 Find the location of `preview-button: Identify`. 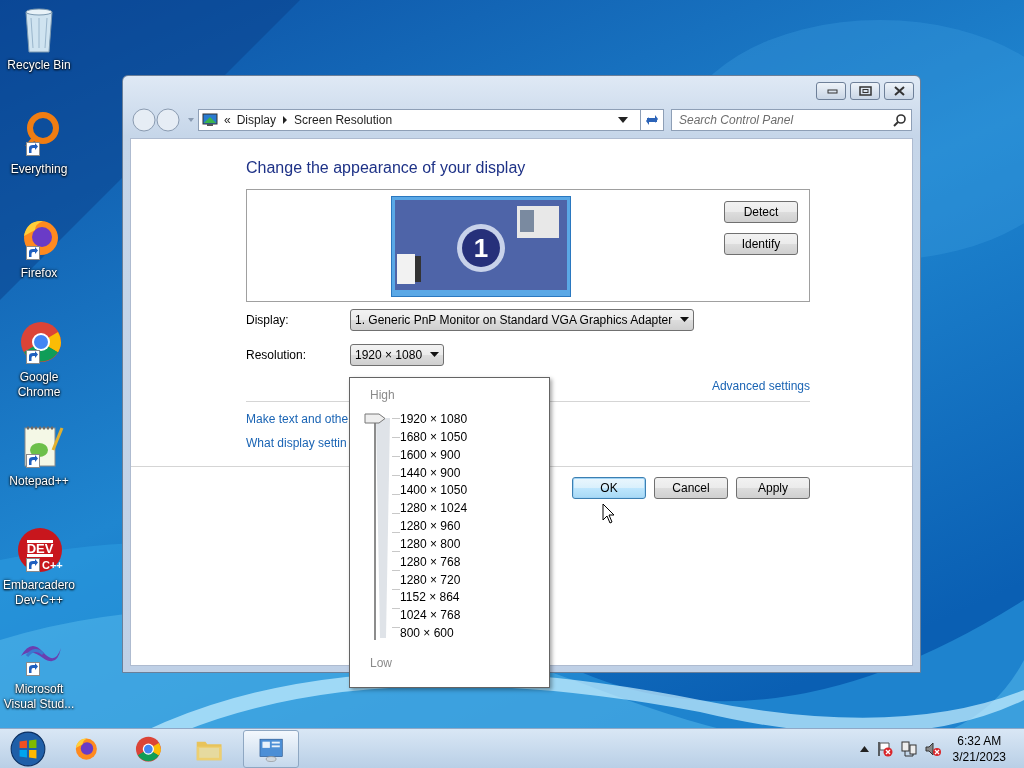

preview-button: Identify is located at coordinates (761, 244).